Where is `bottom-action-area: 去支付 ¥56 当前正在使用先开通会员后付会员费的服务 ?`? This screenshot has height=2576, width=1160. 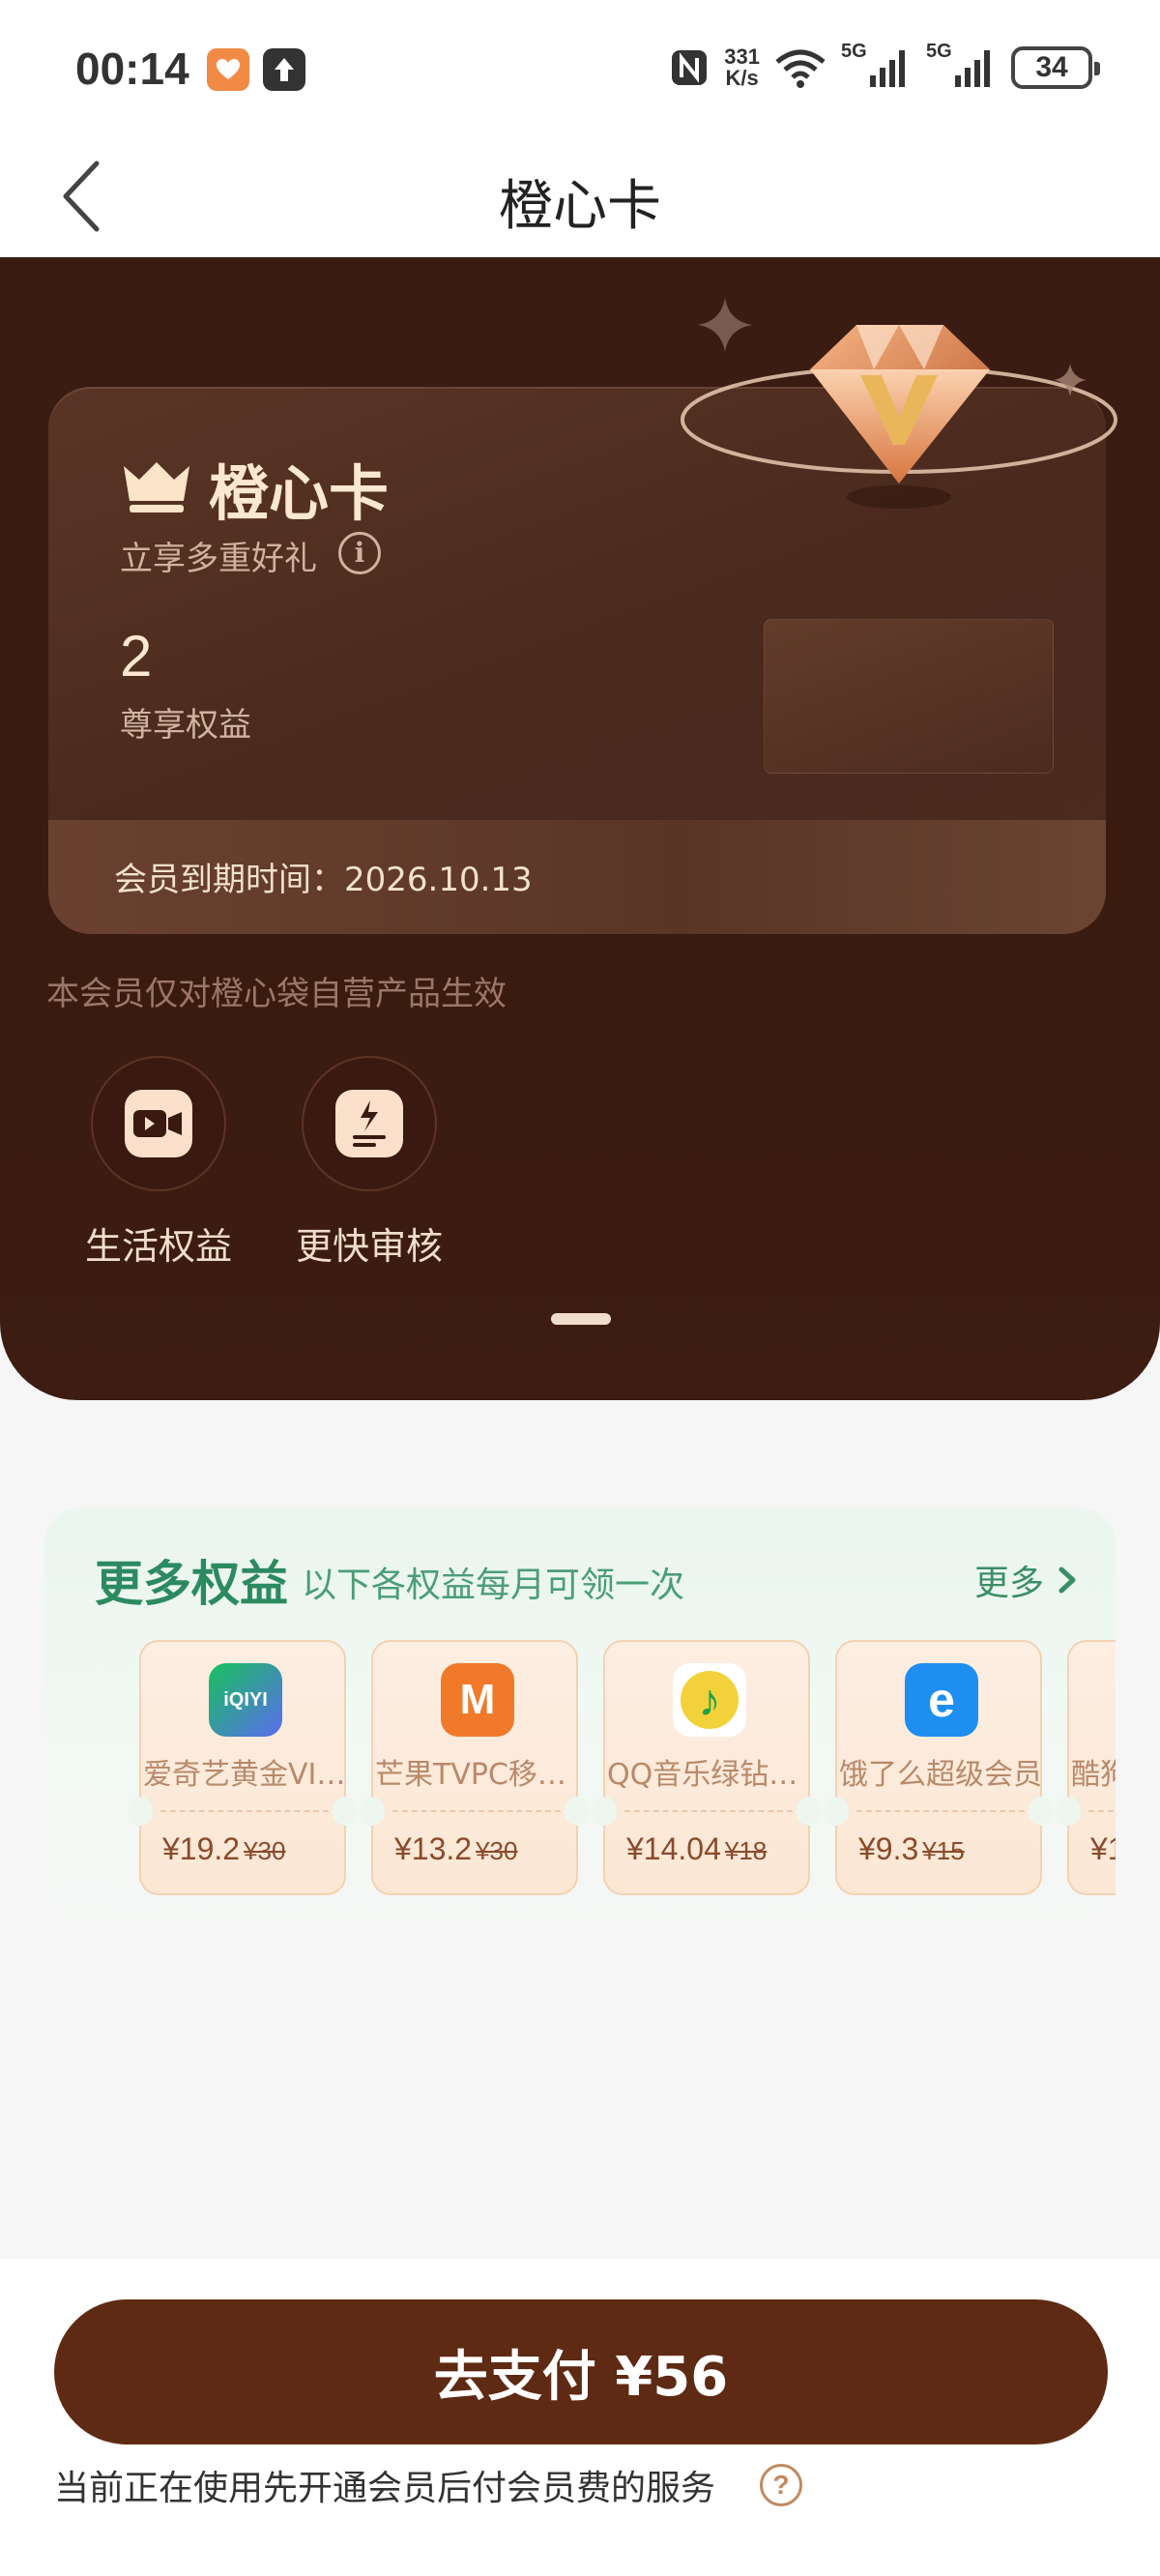
bottom-action-area: 去支付 ¥56 当前正在使用先开通会员后付会员费的服务 ? is located at coordinates (580, 2417).